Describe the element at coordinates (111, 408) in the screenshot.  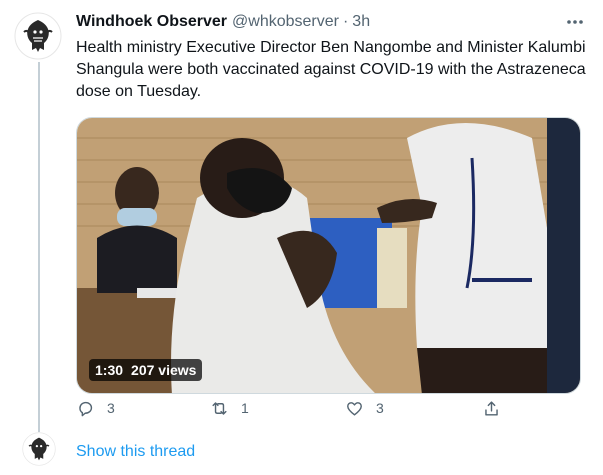
I see `reply-count: 3` at that location.